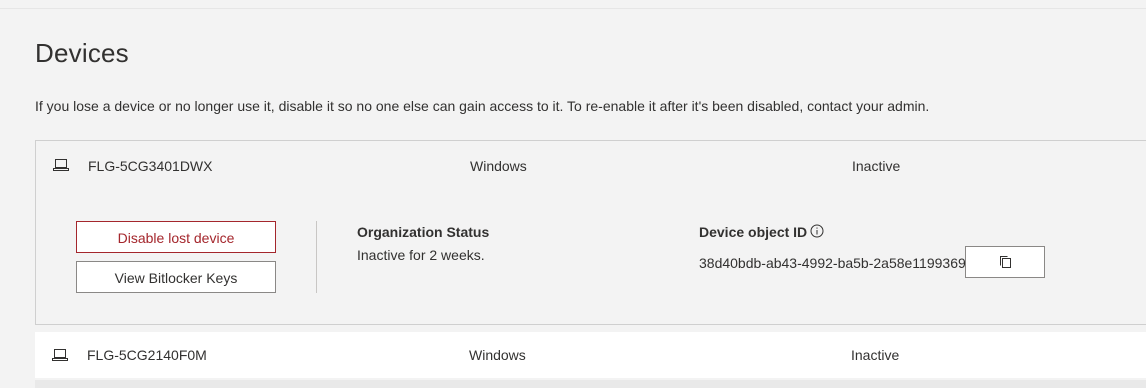 This screenshot has width=1146, height=388. I want to click on device-object-id-label: Device object ID, so click(753, 232).